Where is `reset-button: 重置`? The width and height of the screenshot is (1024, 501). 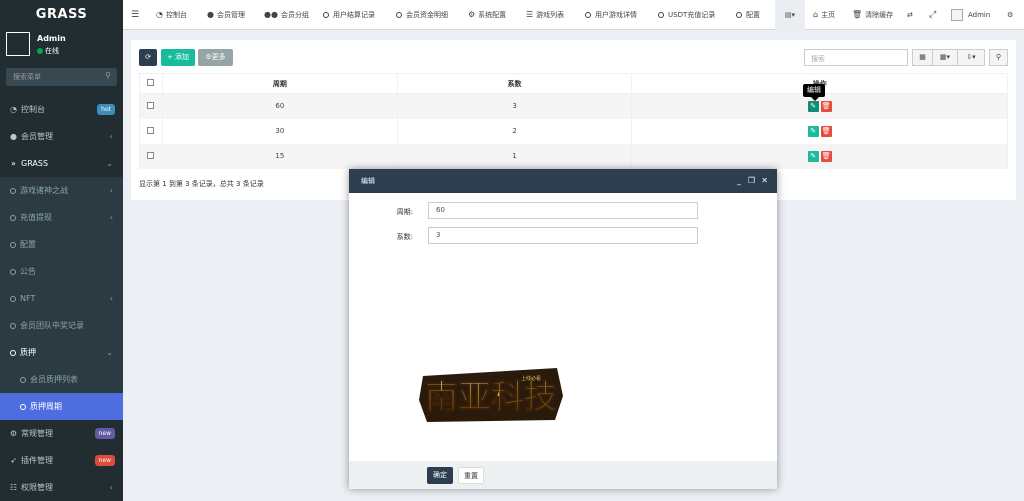
reset-button: 重置 is located at coordinates (471, 475).